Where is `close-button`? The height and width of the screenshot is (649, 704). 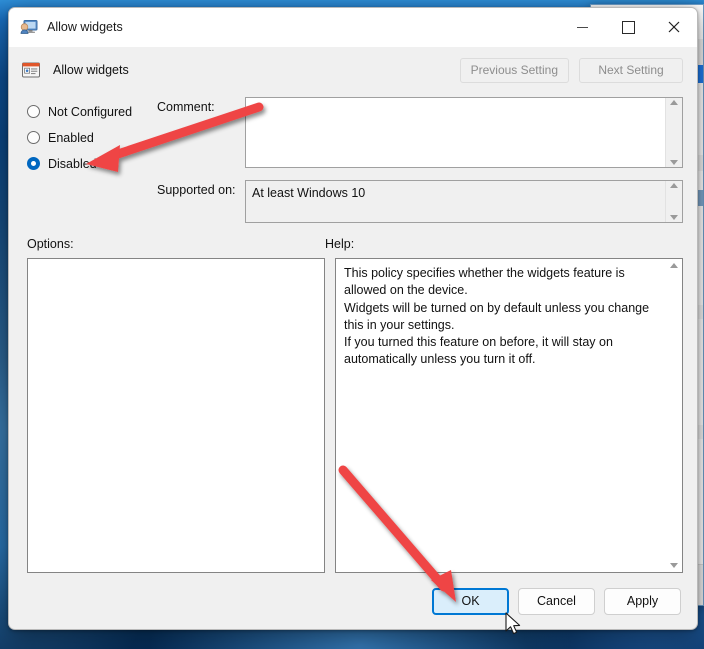 close-button is located at coordinates (674, 27).